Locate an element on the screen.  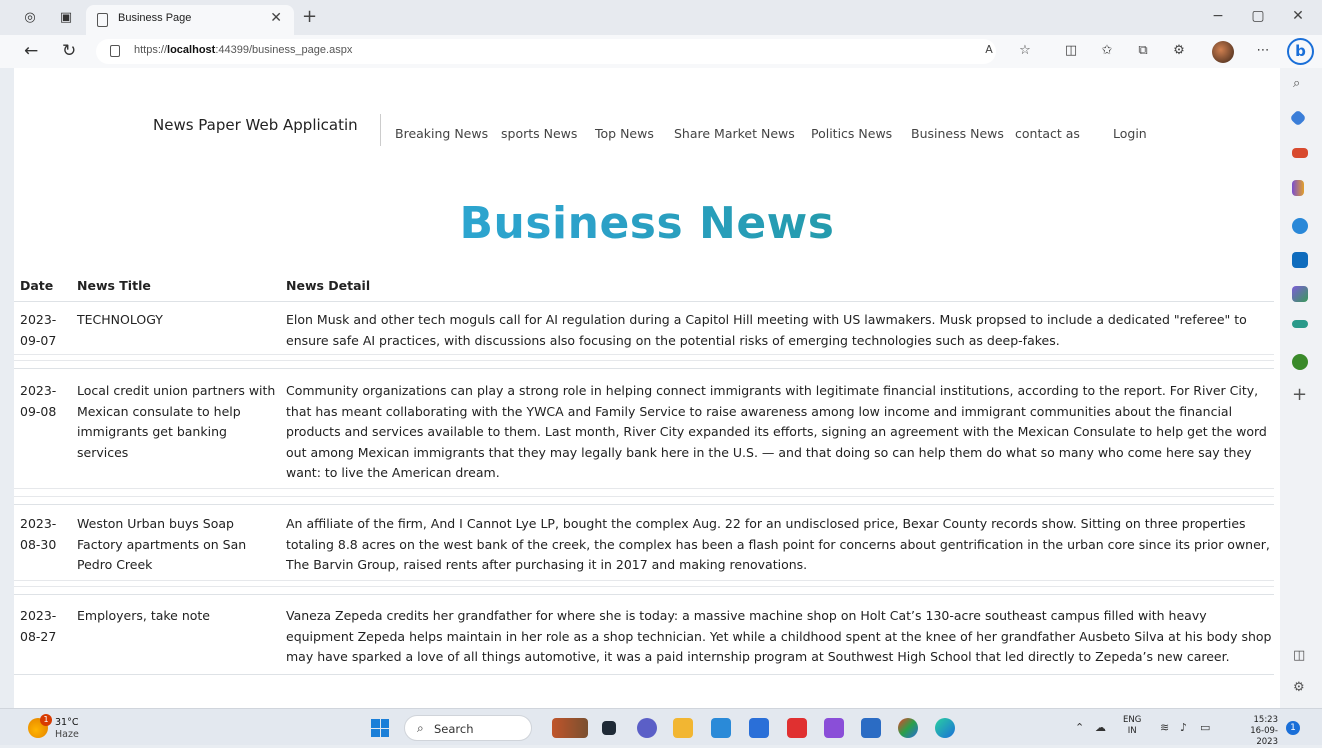
header-divider is located at coordinates (644, 301).